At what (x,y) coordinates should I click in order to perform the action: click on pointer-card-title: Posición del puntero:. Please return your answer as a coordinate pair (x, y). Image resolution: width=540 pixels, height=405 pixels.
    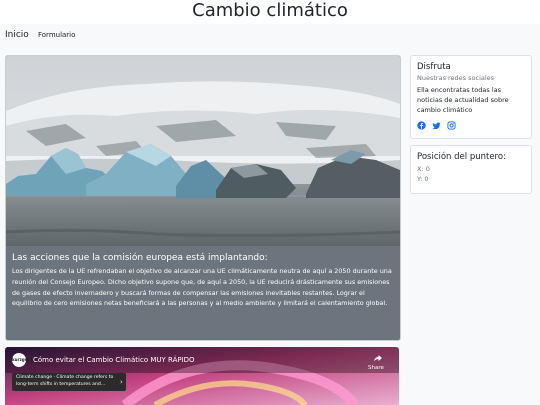
    Looking at the image, I should click on (461, 157).